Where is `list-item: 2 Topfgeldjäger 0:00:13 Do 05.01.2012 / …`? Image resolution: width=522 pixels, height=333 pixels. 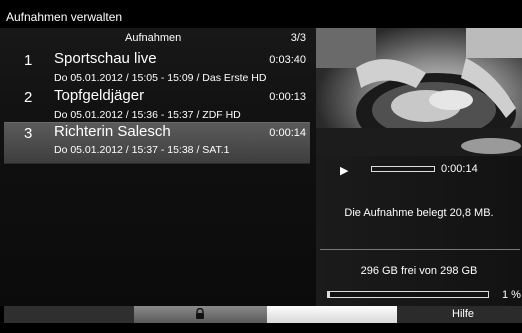
list-item: 2 Topfgeldjäger 0:00:13 Do 05.01.2012 / … is located at coordinates (157, 107).